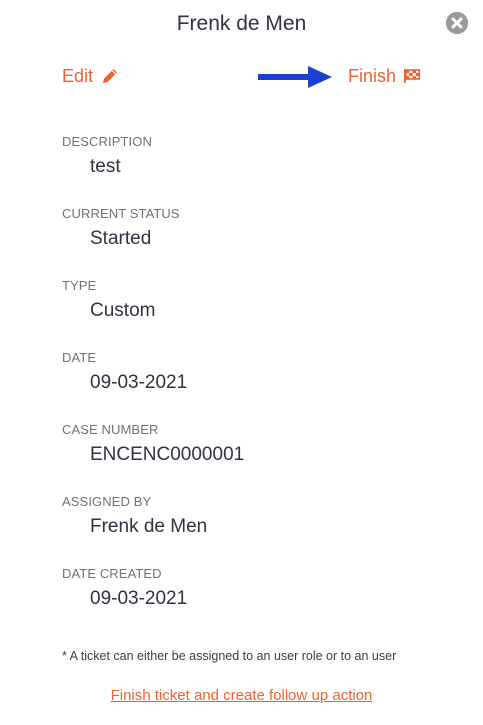 The width and height of the screenshot is (483, 725). Describe the element at coordinates (79, 285) in the screenshot. I see `field-label: TYPE` at that location.